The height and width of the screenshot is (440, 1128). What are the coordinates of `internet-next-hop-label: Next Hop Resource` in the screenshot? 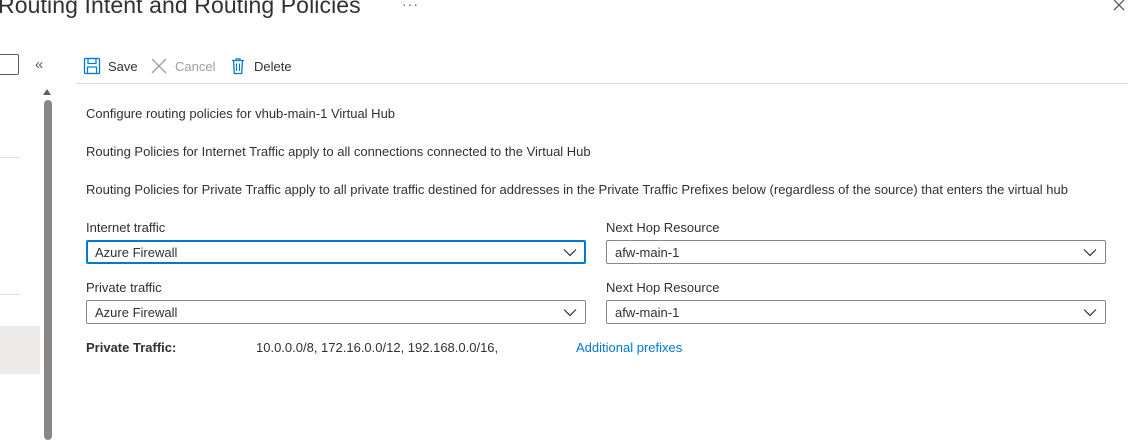 It's located at (663, 227).